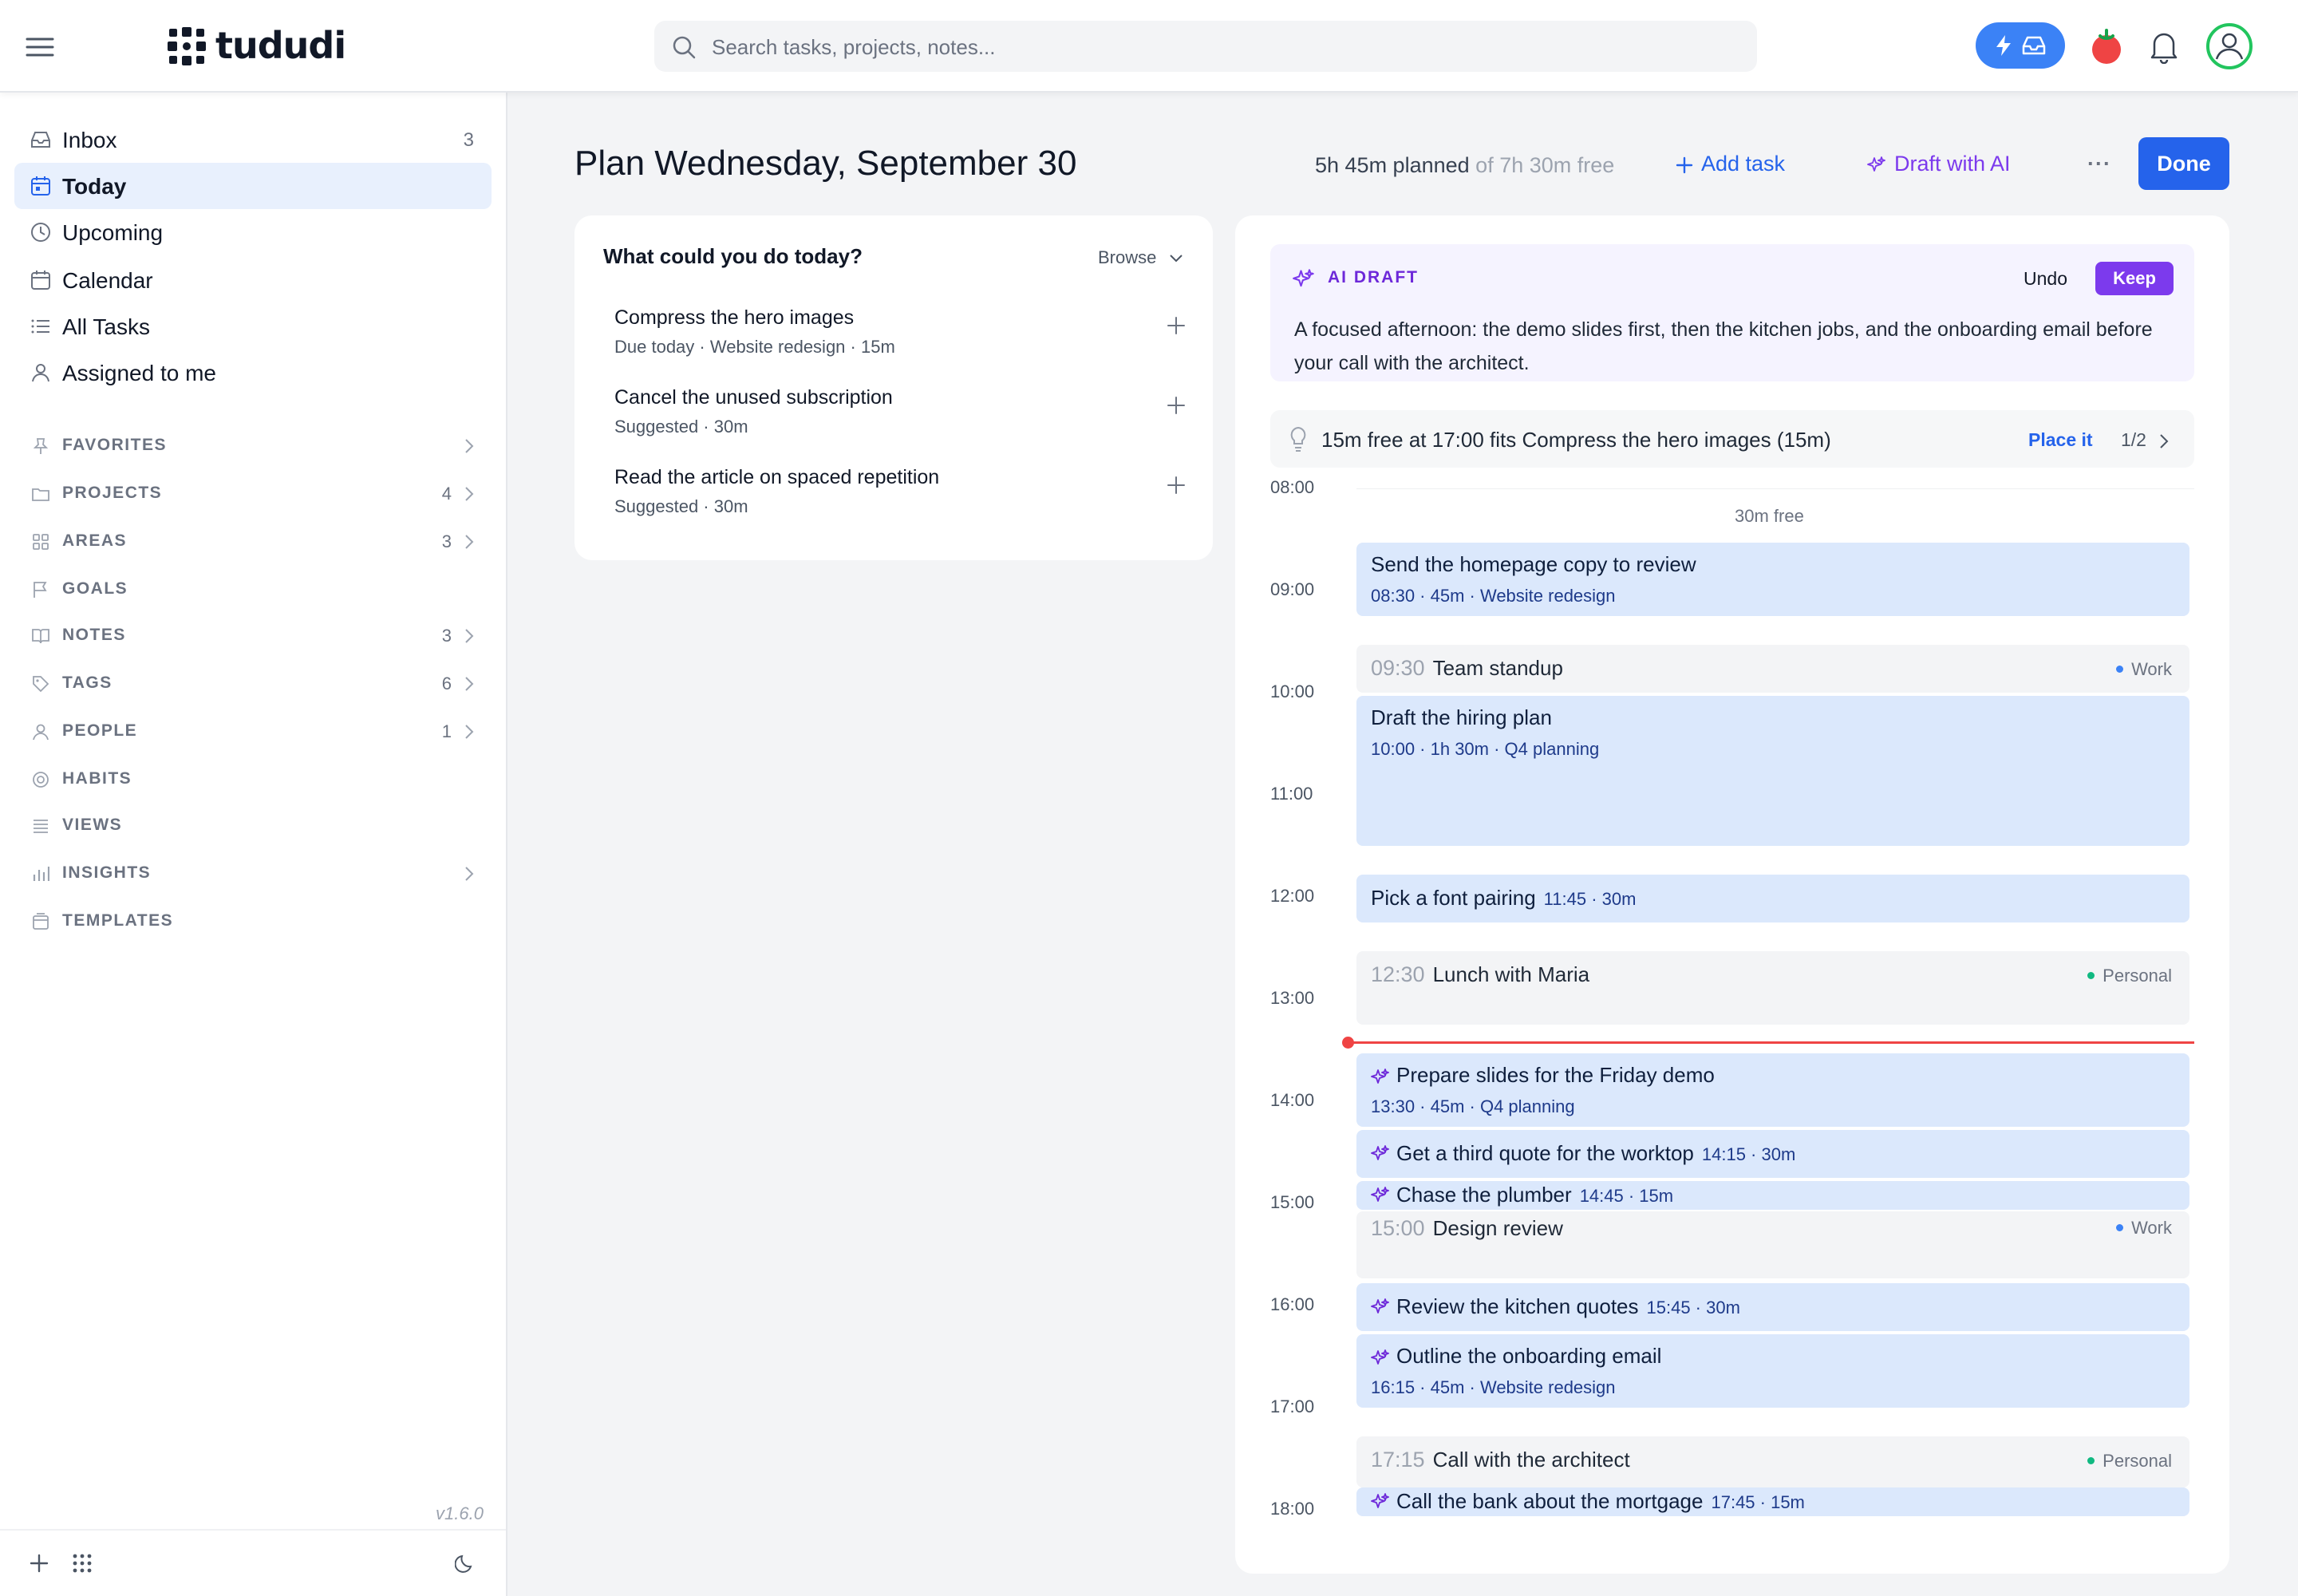 The width and height of the screenshot is (2298, 1596). I want to click on sidebar-section-people: PEOPLE 1, so click(253, 732).